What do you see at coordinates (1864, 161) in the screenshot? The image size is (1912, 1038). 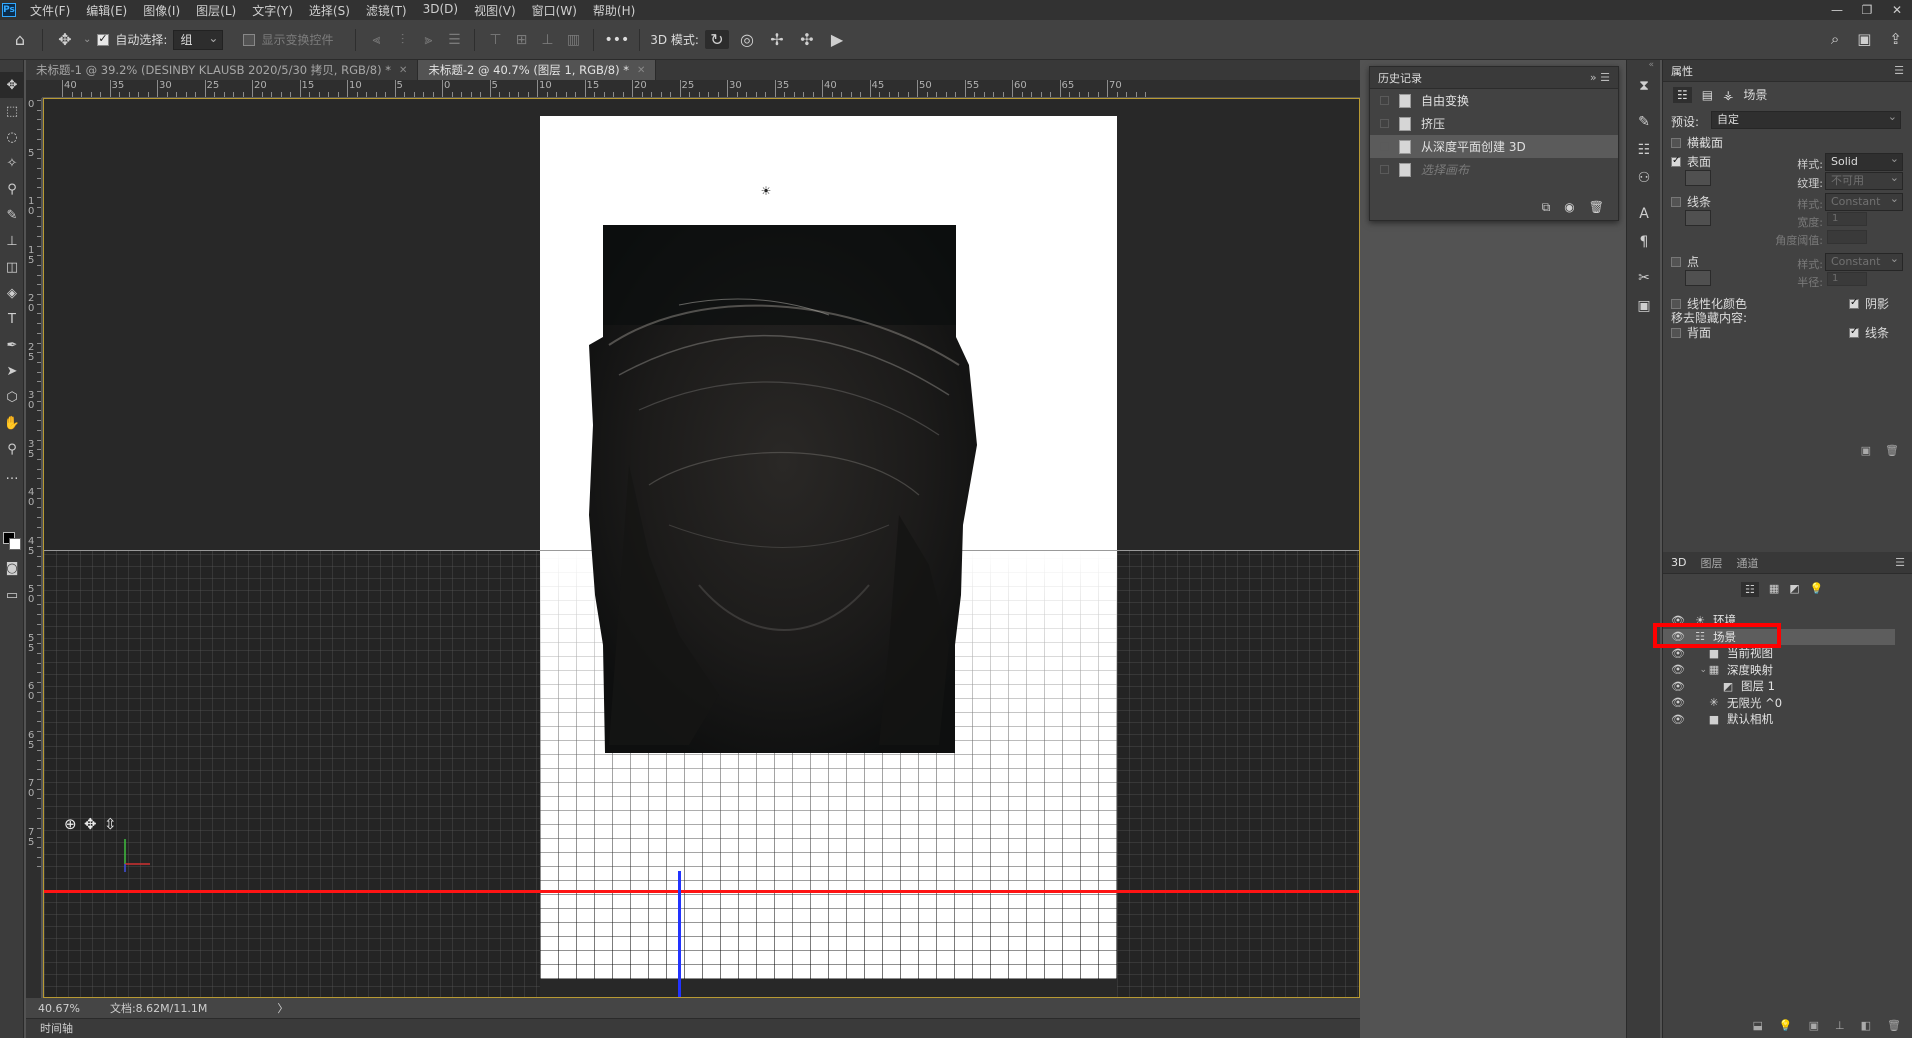 I see `surface-style-dropdown: Solid` at bounding box center [1864, 161].